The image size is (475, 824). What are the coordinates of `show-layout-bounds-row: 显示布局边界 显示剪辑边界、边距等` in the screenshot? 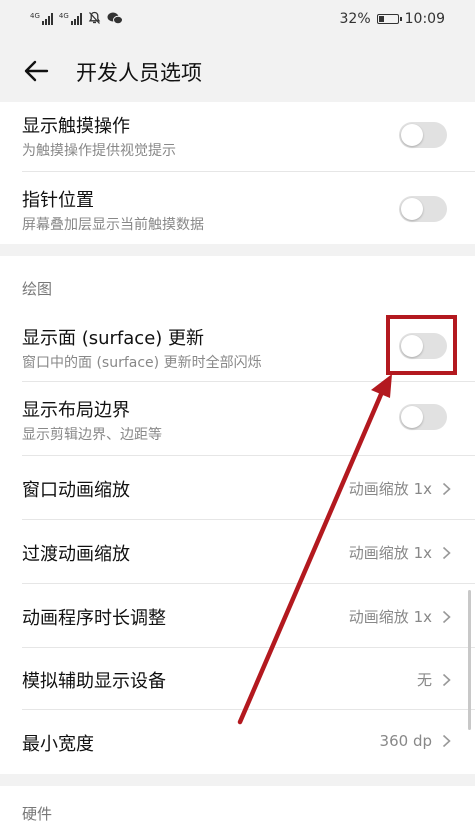 It's located at (237, 419).